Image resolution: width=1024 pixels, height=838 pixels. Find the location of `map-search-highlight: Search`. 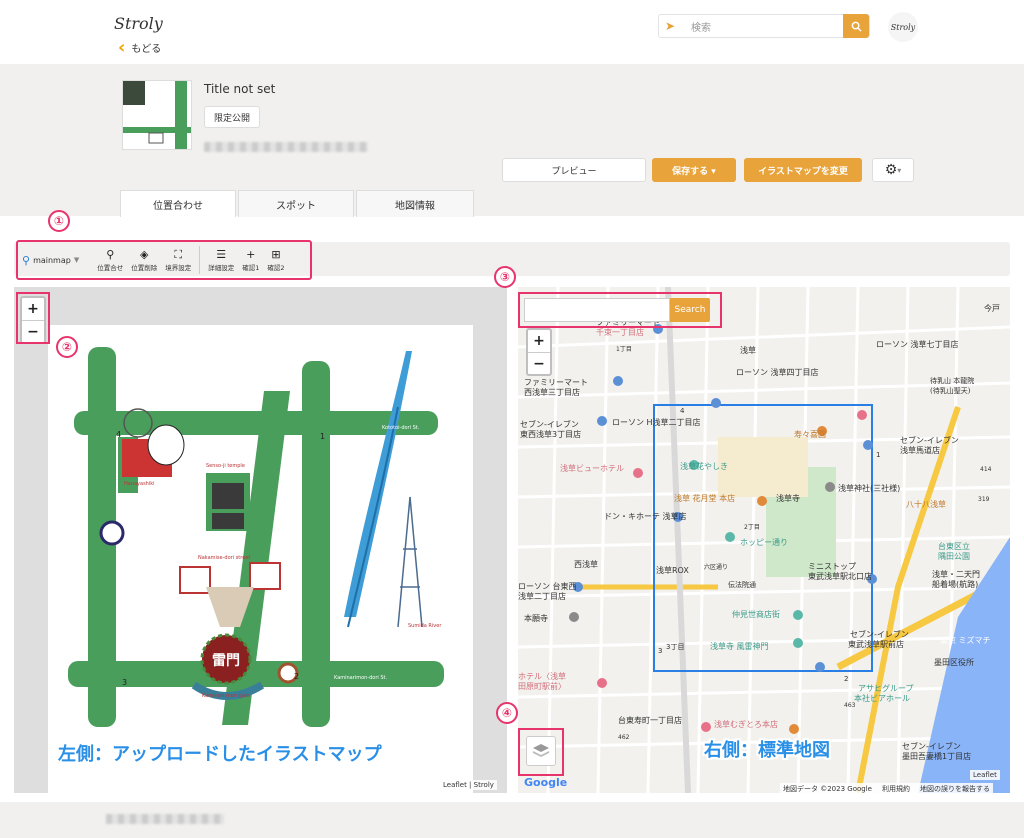

map-search-highlight: Search is located at coordinates (620, 310).